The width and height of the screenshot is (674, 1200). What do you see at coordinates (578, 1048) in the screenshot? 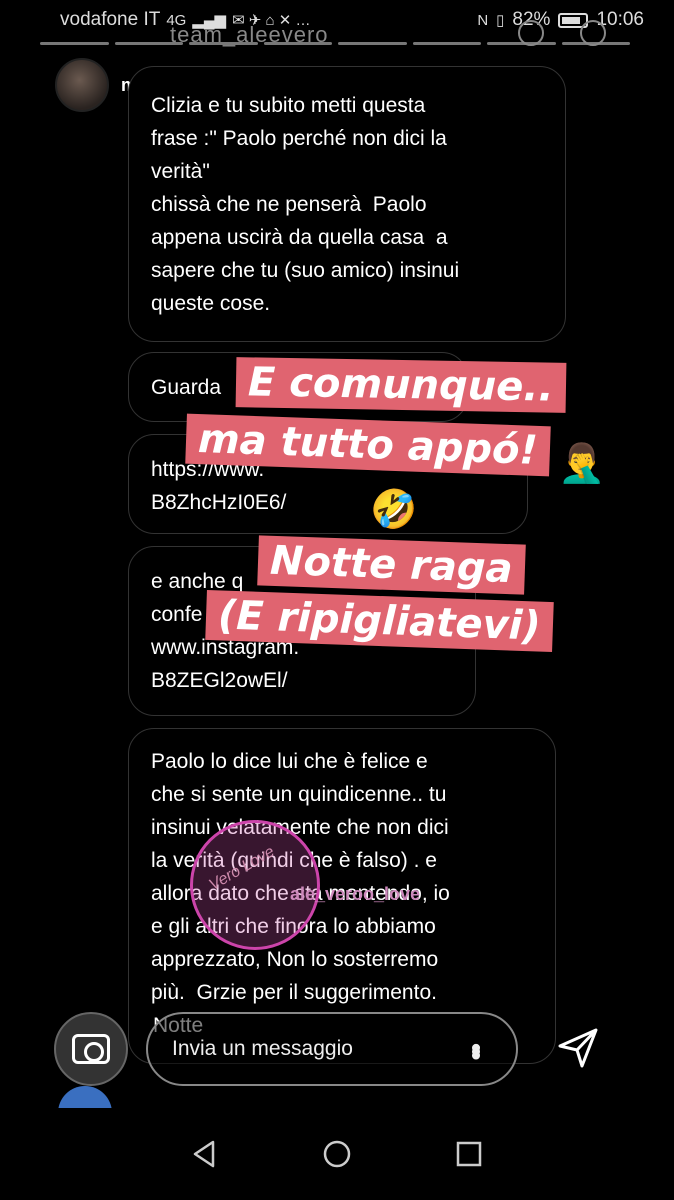
I see `send-icon` at bounding box center [578, 1048].